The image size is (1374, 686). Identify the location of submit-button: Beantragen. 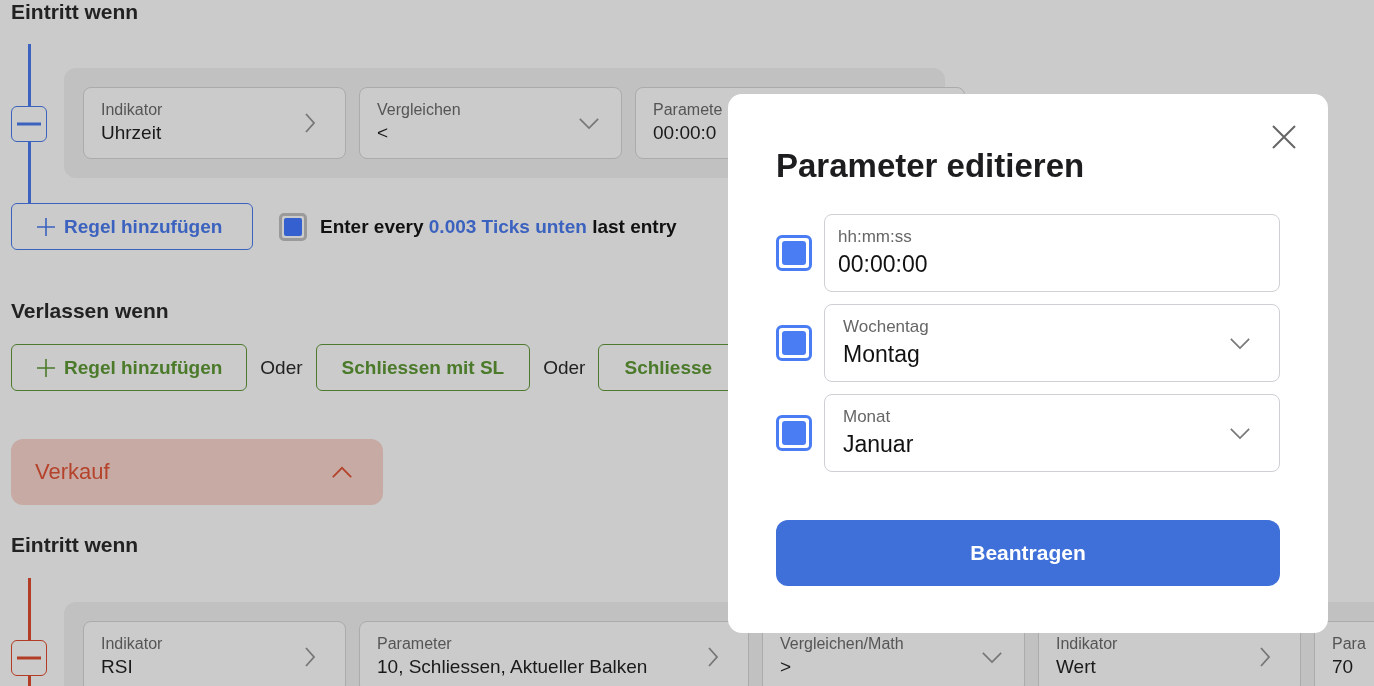
(1028, 553).